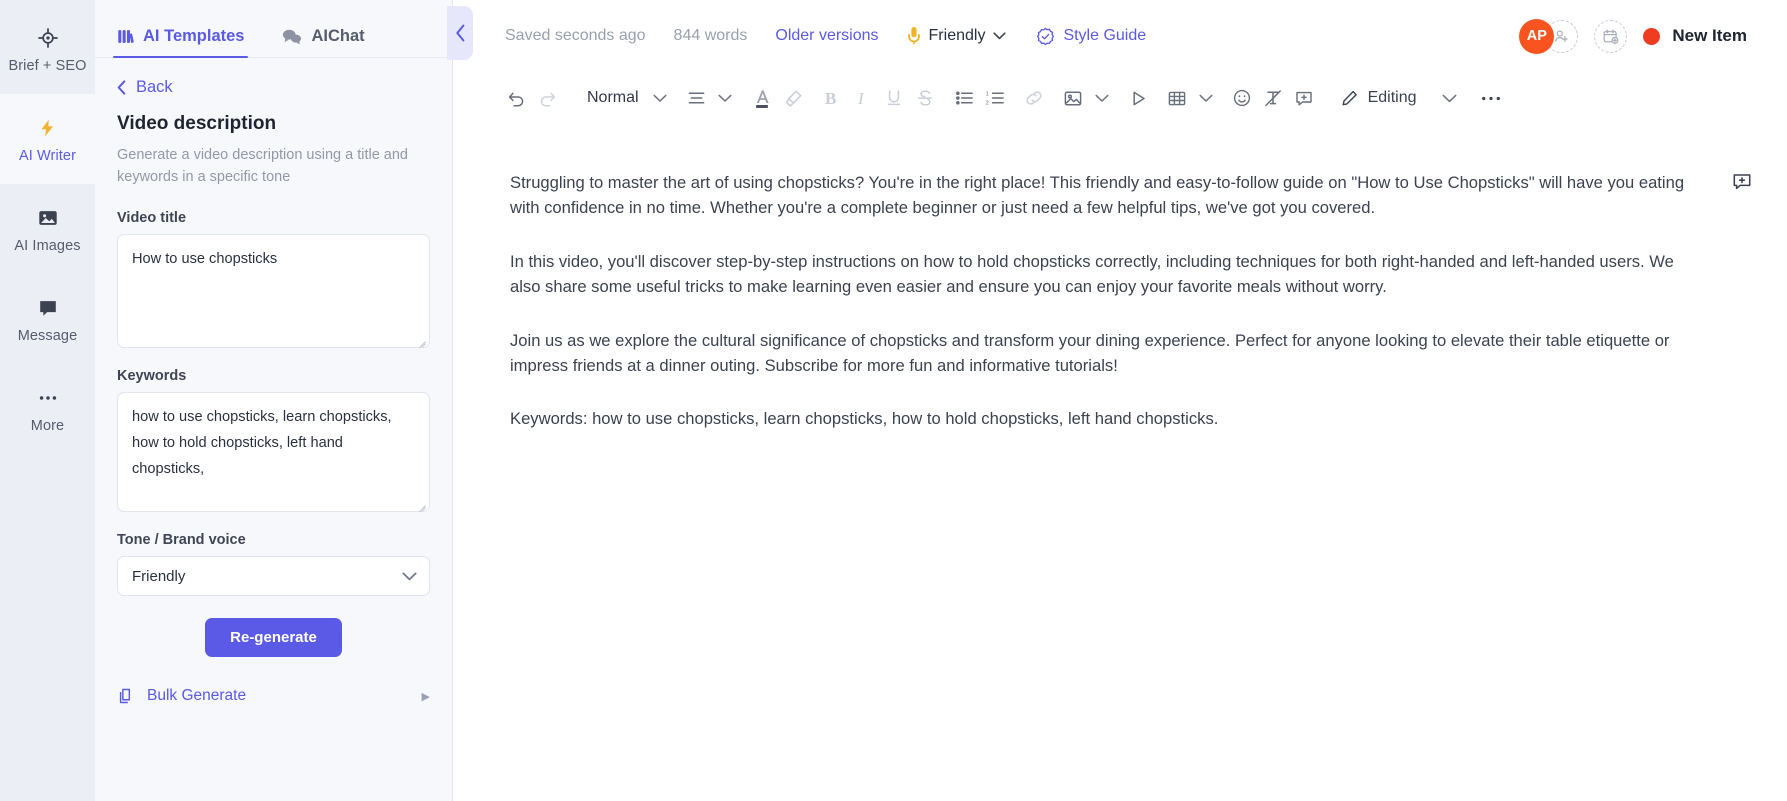  Describe the element at coordinates (47, 319) in the screenshot. I see `rail-item-message: Message` at that location.